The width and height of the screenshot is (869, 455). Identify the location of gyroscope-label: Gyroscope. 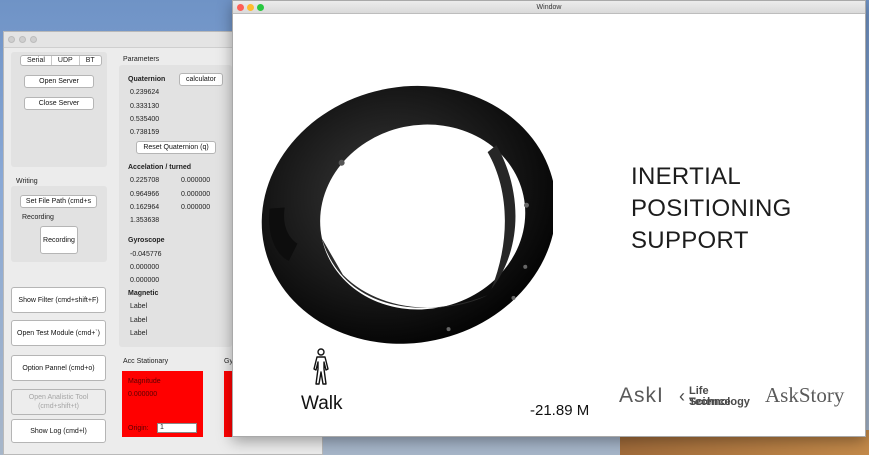
(146, 240).